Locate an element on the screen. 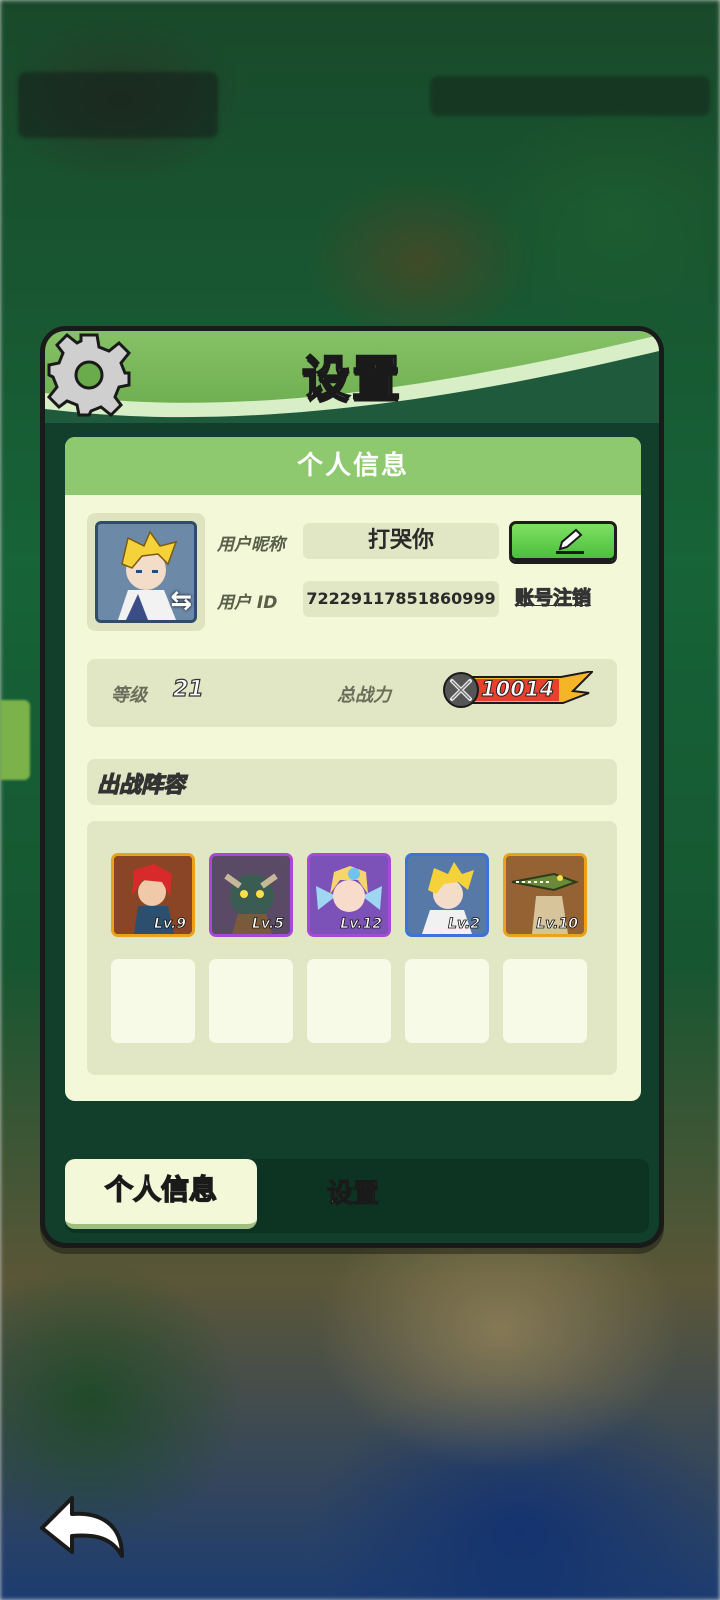 This screenshot has height=1600, width=720. blurred-player-hud is located at coordinates (118, 105).